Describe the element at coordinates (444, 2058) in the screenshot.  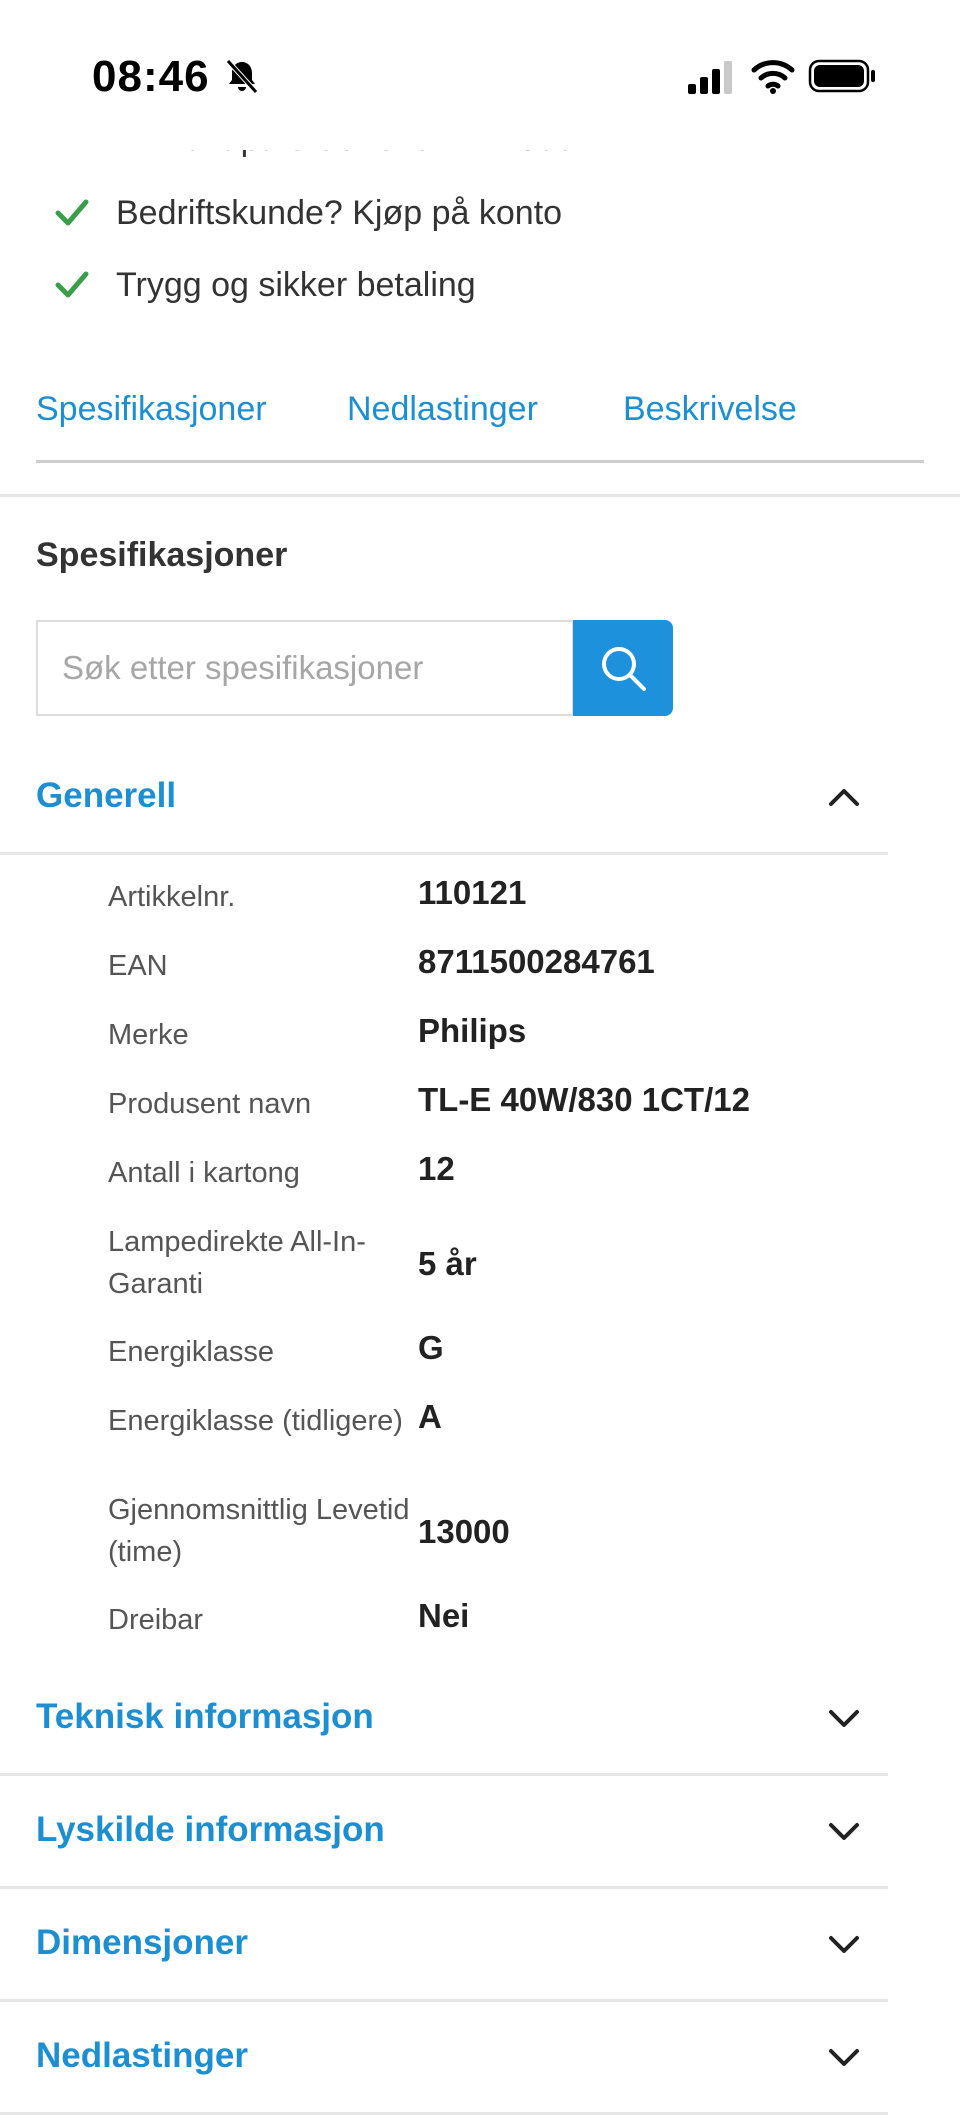
I see `section-nedlastinger: Nedlastinger` at that location.